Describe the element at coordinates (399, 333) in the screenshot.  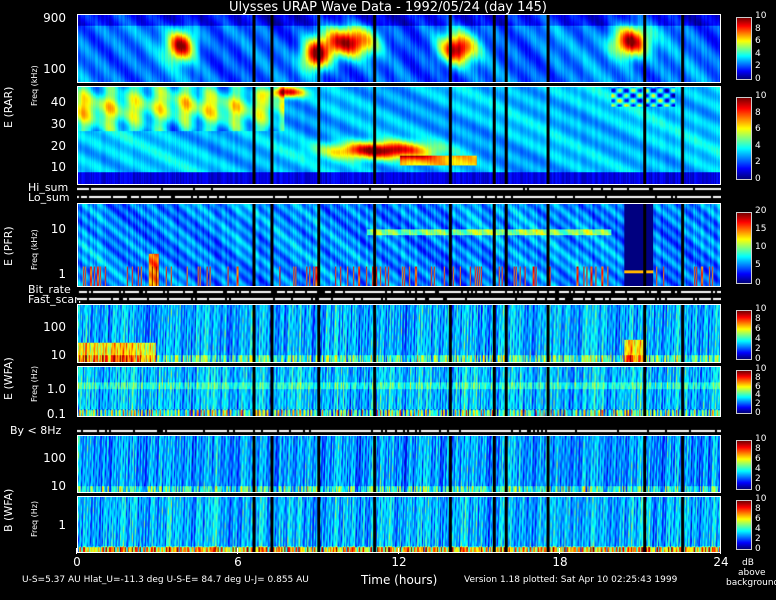
I see `heatmap-e-wfa-high` at that location.